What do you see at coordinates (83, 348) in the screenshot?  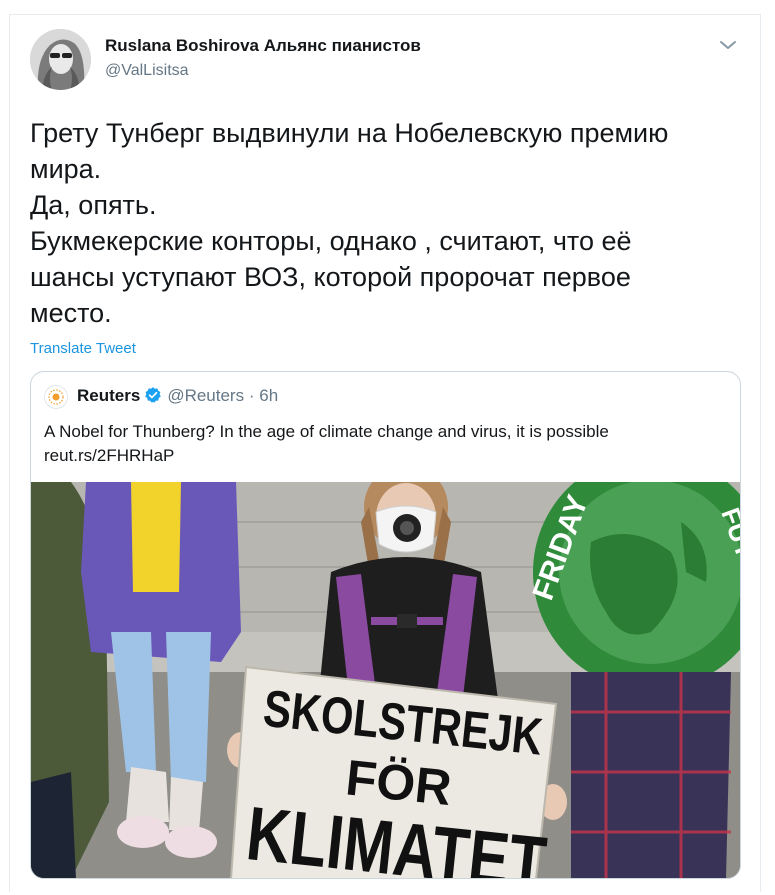 I see `translate-tweet-link: Translate Tweet` at bounding box center [83, 348].